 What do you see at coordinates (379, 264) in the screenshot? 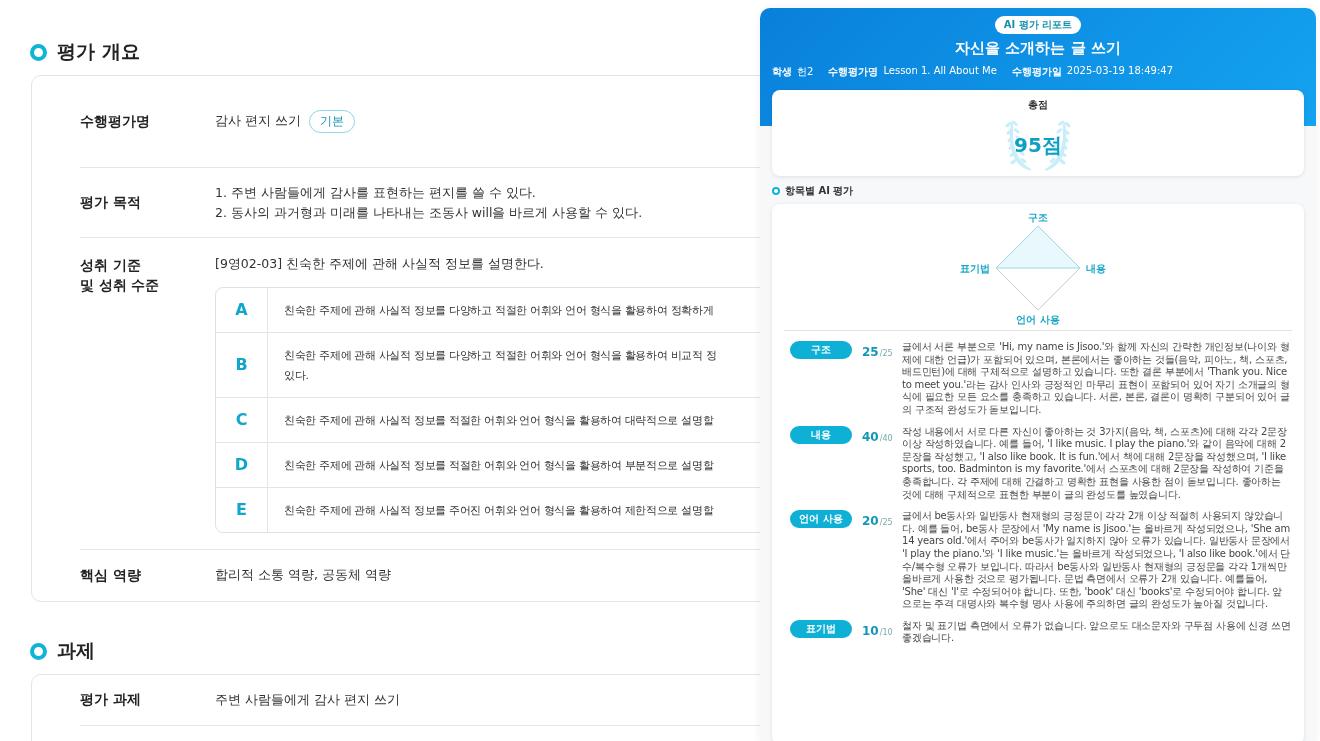
I see `field-value: [9영02-03] 친숙한 주제에 관해 사실적 정보를 설명한다.` at bounding box center [379, 264].